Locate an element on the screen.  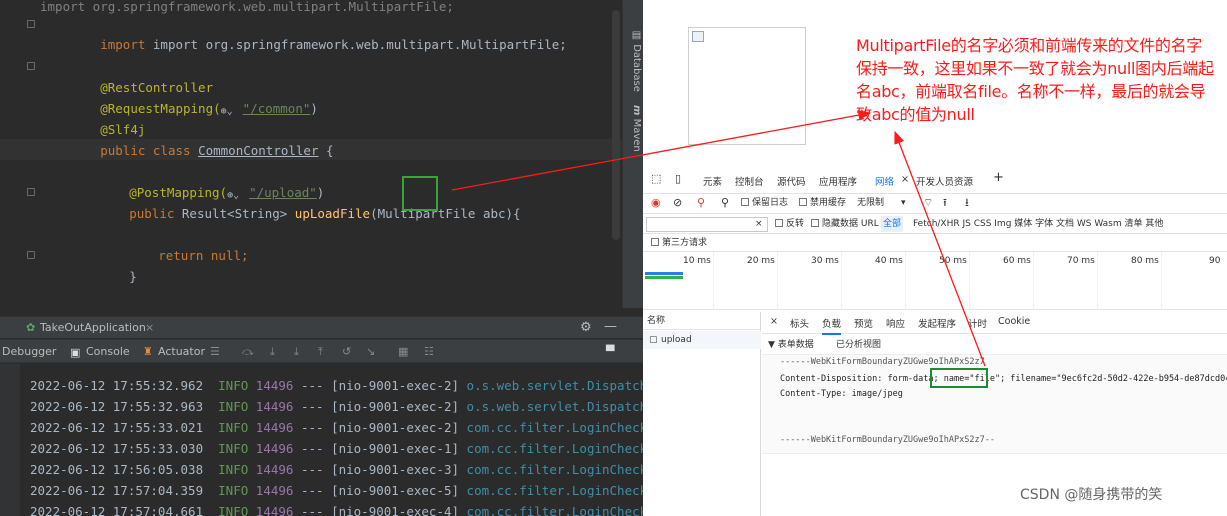
run-config-tab: TakeOutApplication is located at coordinates (93, 328).